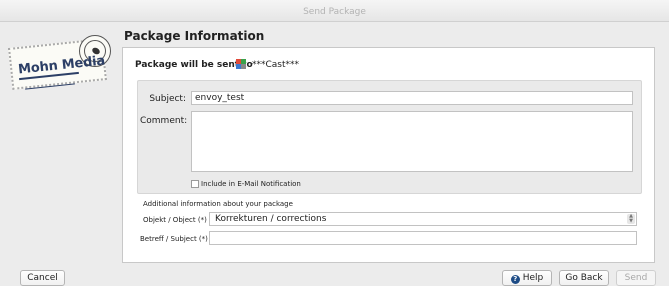 The height and width of the screenshot is (286, 669). I want to click on subject-input: envoy_test, so click(412, 98).